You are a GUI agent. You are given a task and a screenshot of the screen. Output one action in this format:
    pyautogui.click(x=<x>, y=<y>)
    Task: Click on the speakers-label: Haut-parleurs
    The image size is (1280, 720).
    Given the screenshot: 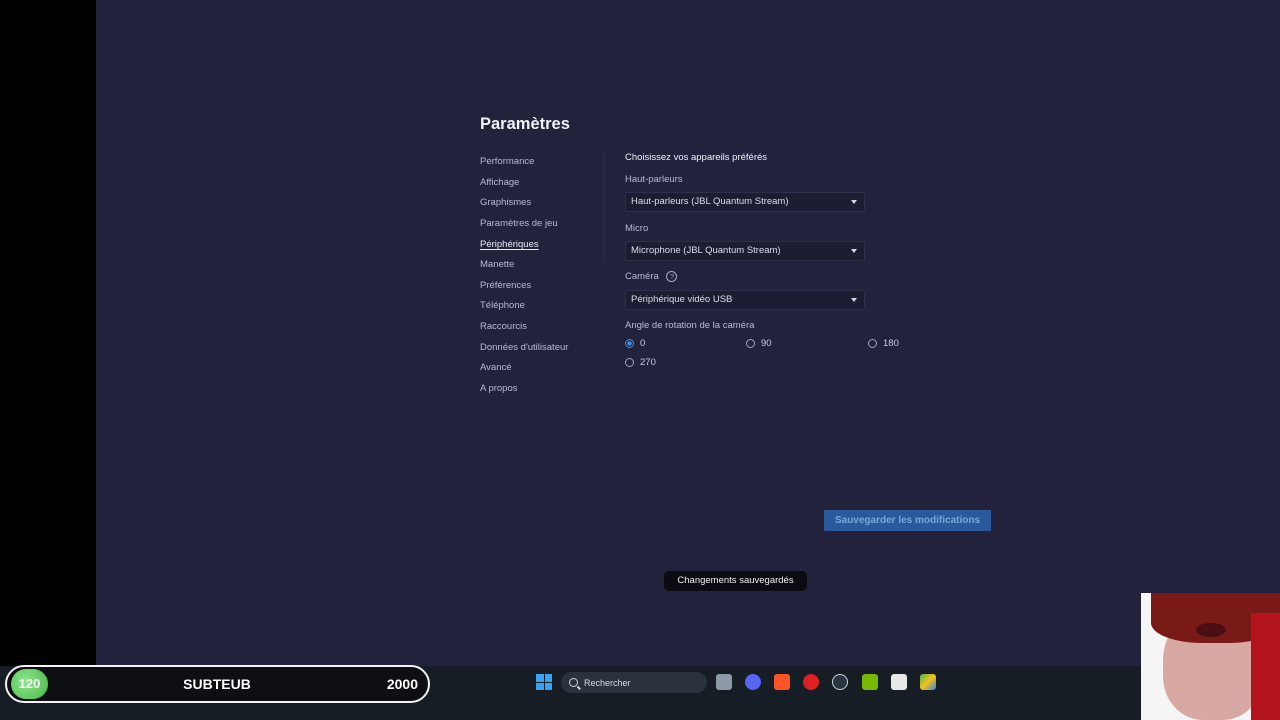 What is the action you would take?
    pyautogui.click(x=654, y=179)
    